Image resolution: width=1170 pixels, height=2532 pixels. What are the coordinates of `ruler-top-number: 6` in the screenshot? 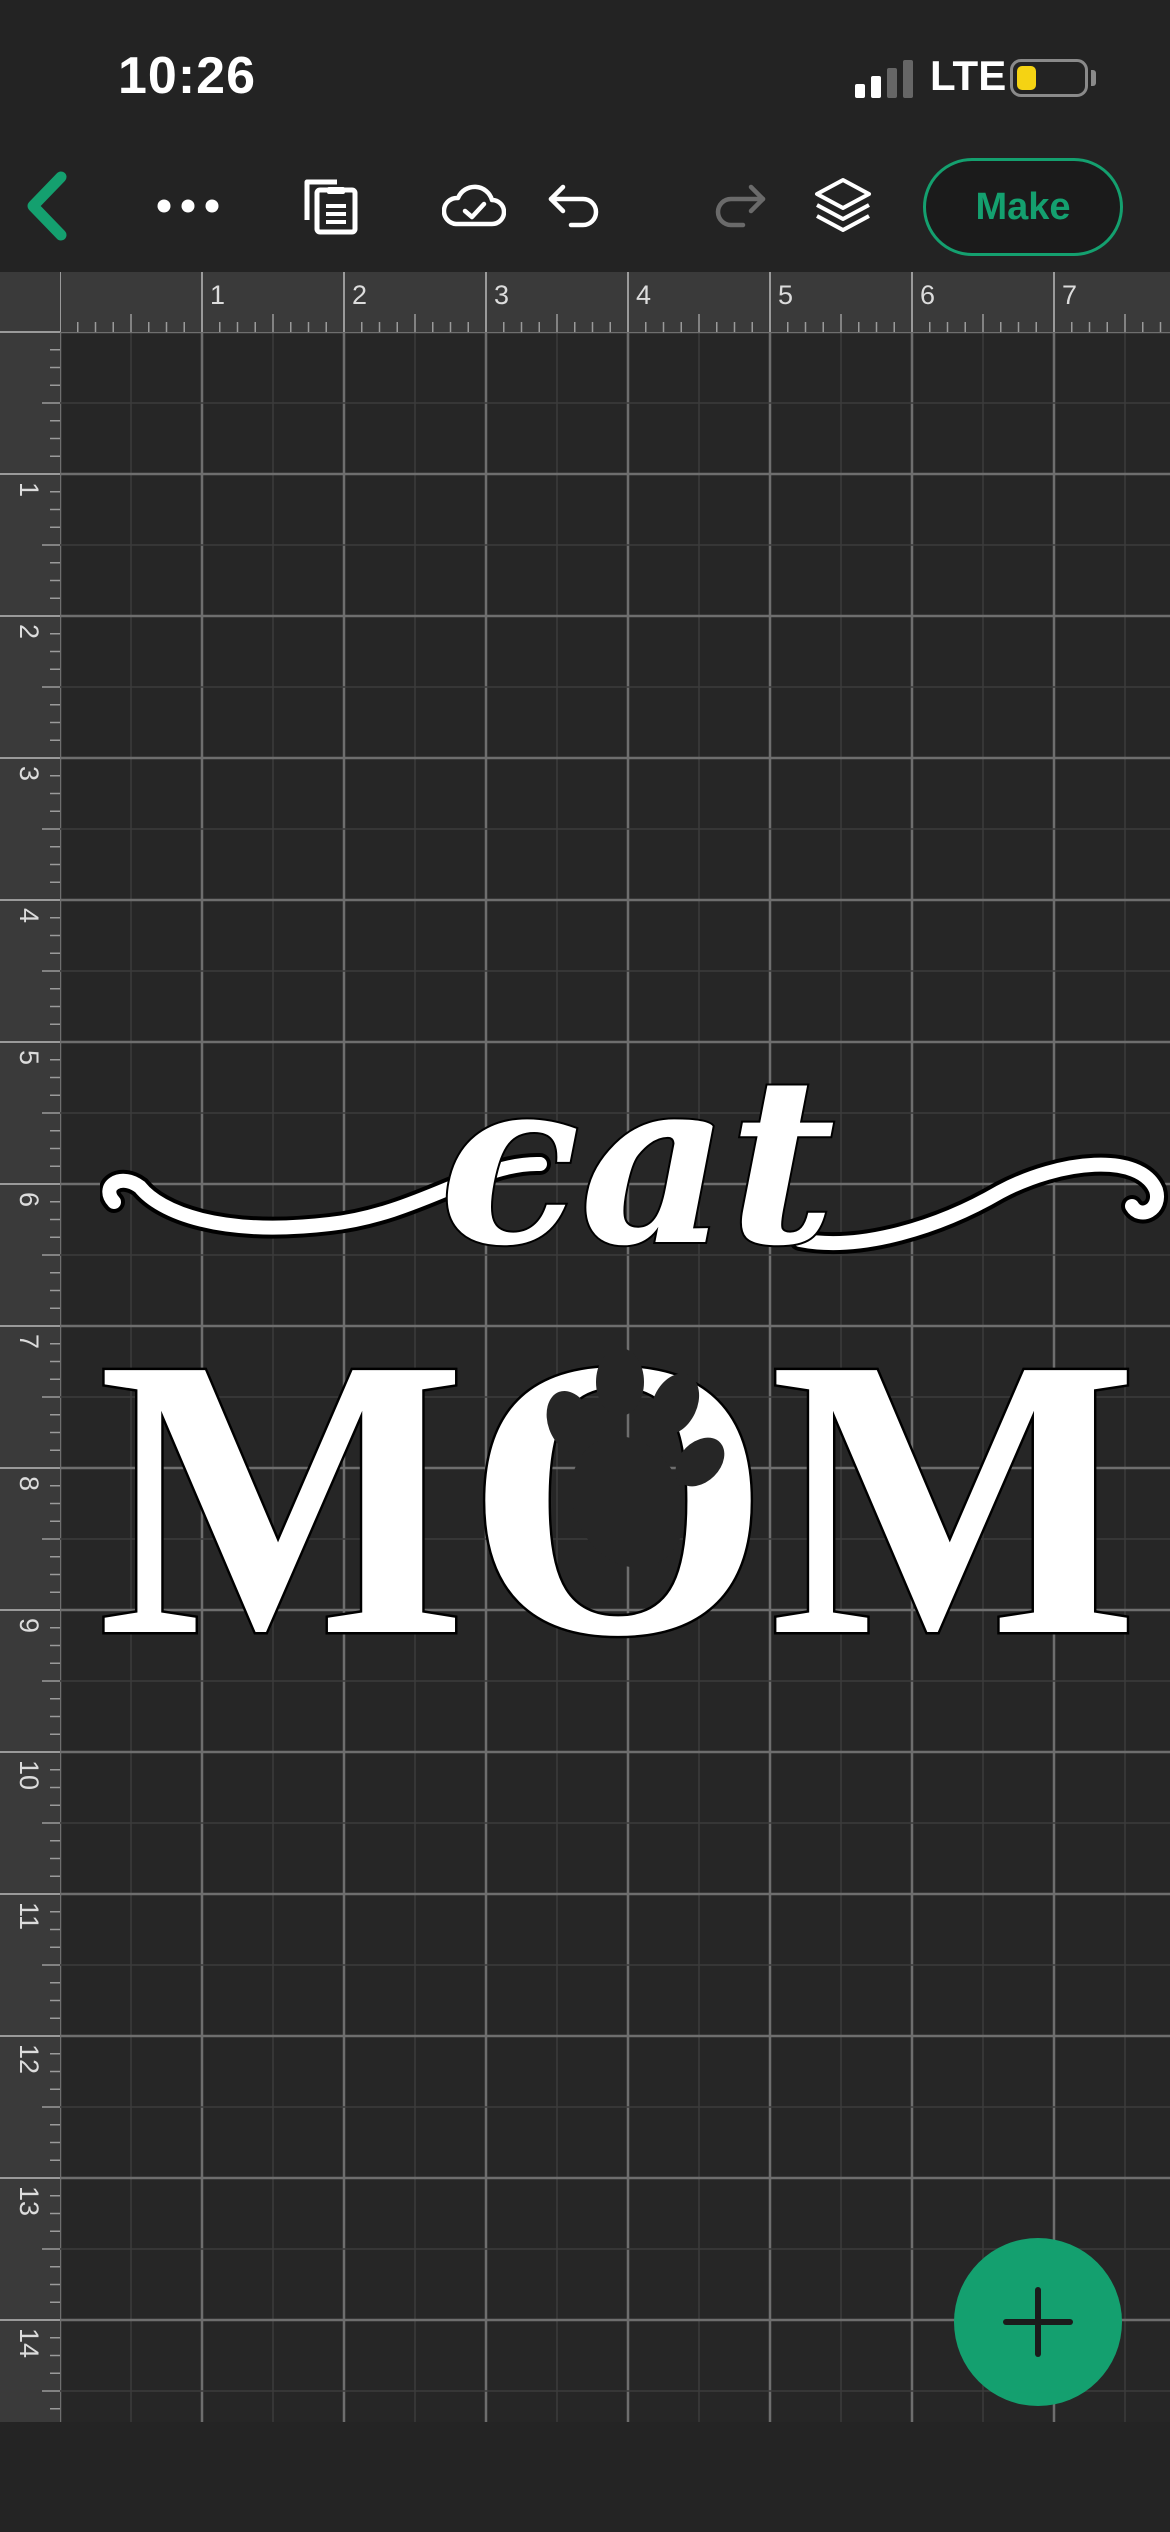 It's located at (927, 295).